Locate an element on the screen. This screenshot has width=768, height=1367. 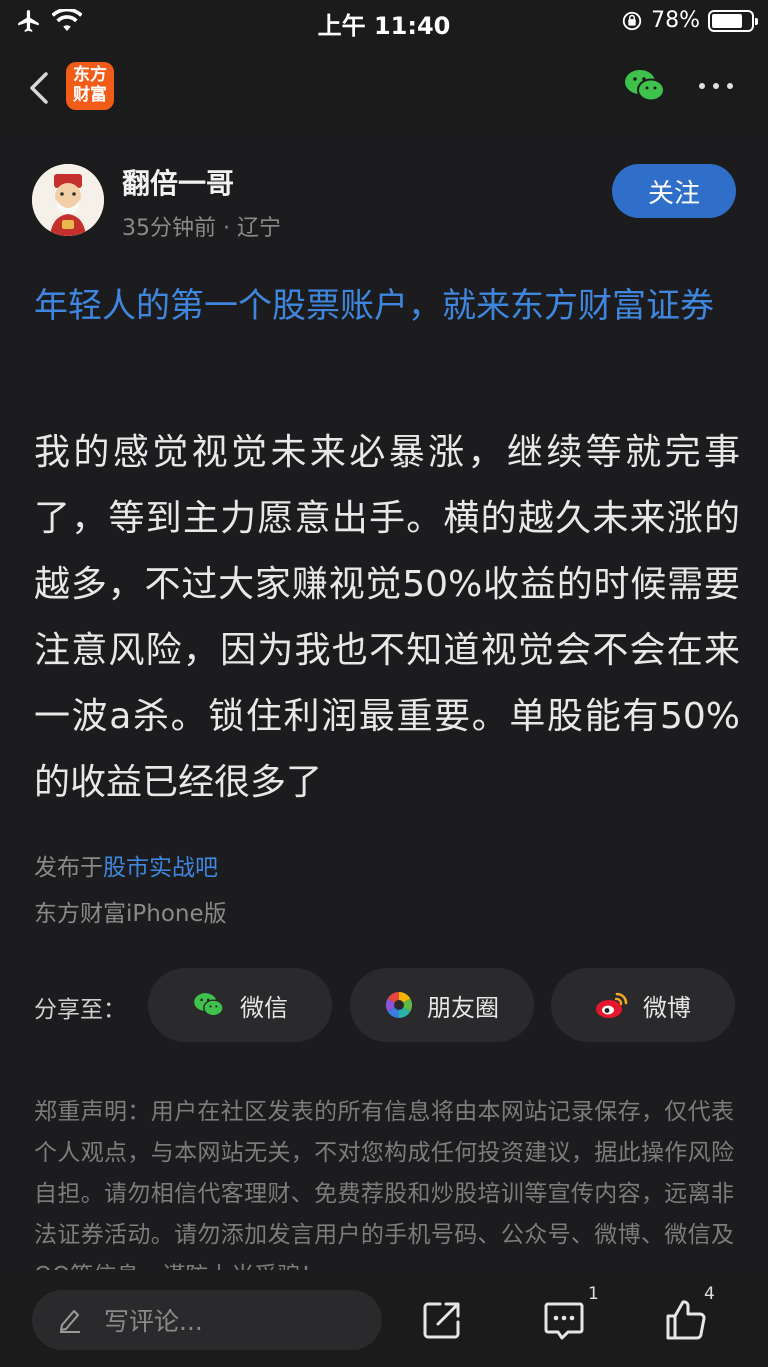
rotation-lock-icon is located at coordinates (632, 20).